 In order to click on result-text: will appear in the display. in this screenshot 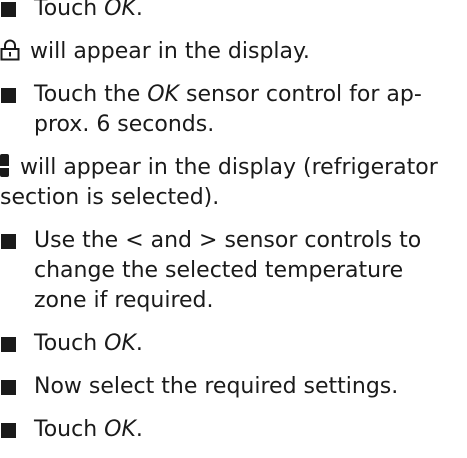, I will do `click(166, 51)`.